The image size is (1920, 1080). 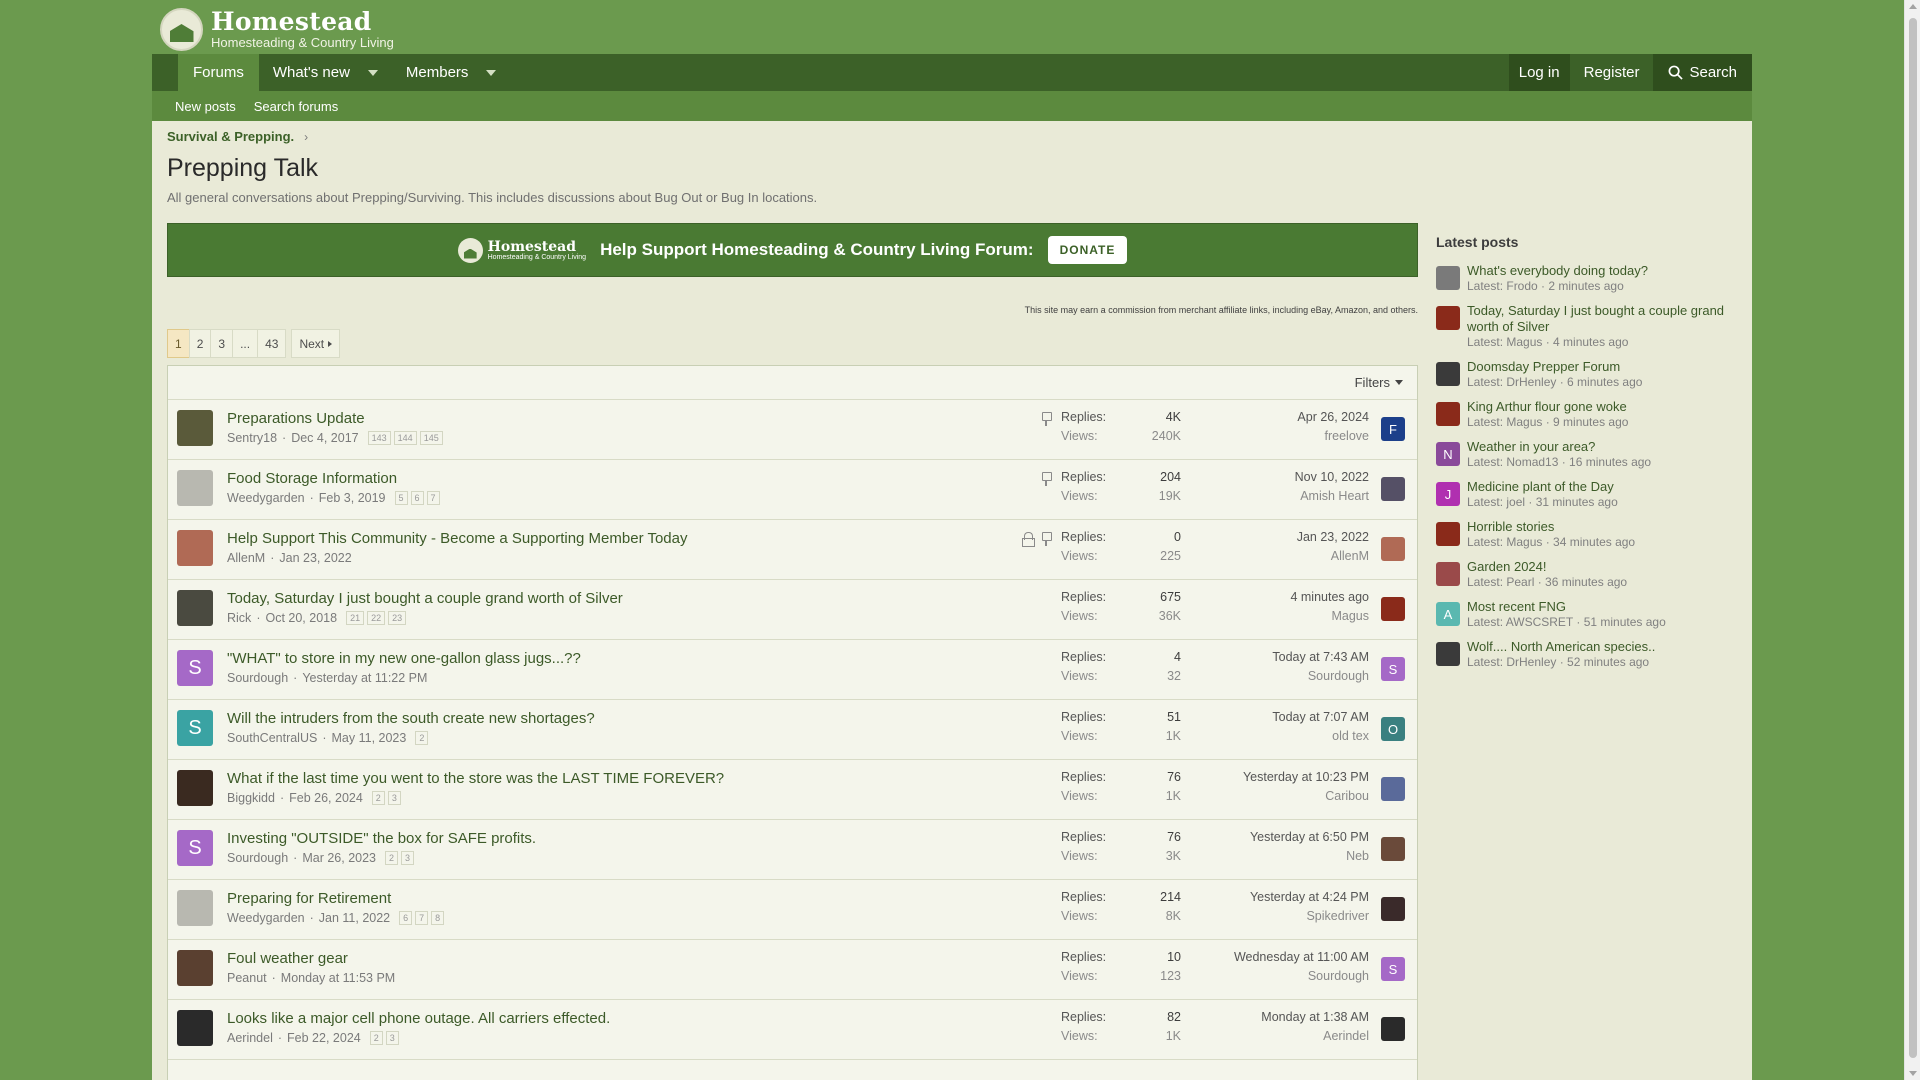 What do you see at coordinates (247, 978) in the screenshot?
I see `thread-author: Peanut` at bounding box center [247, 978].